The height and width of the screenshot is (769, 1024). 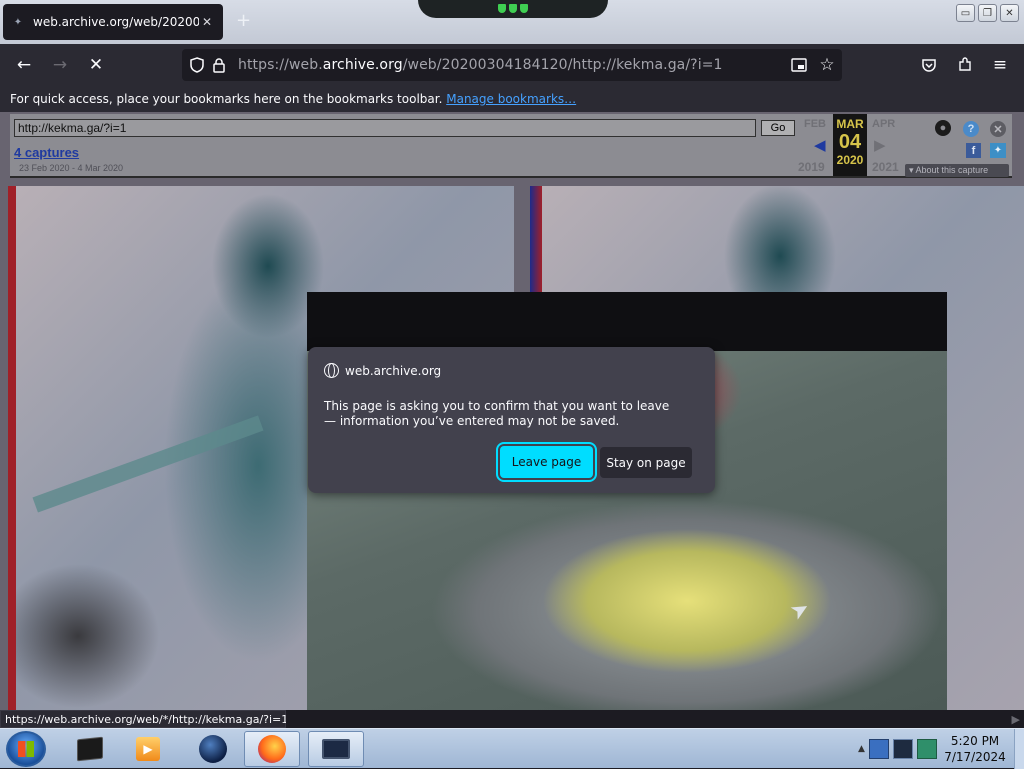 I want to click on scroll-right-icon: ▶, so click(x=1016, y=719).